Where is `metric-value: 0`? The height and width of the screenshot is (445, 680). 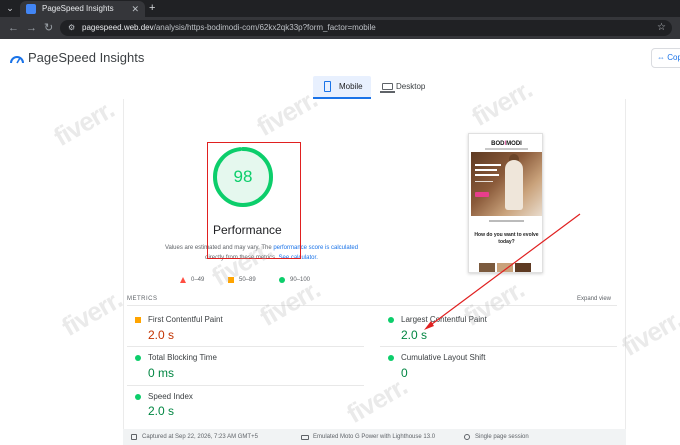 metric-value: 0 is located at coordinates (404, 373).